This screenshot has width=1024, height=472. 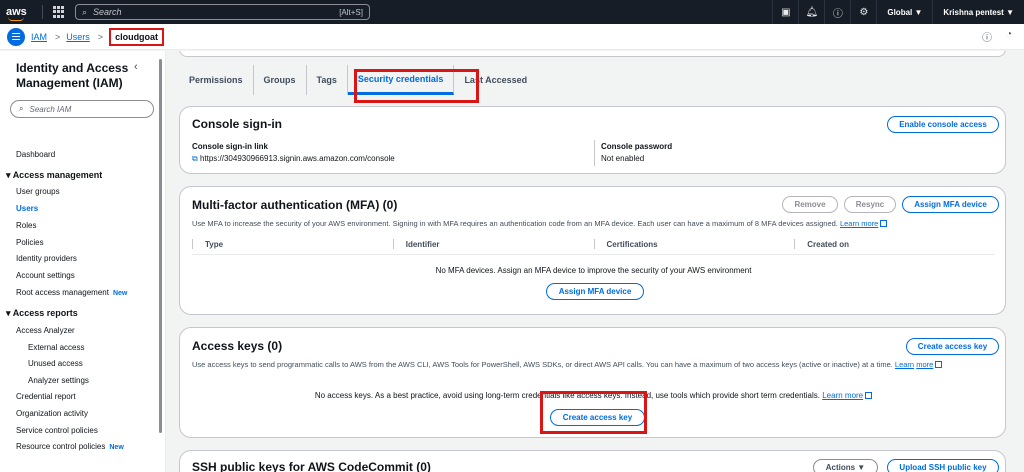 I want to click on divider, so click(x=594, y=153).